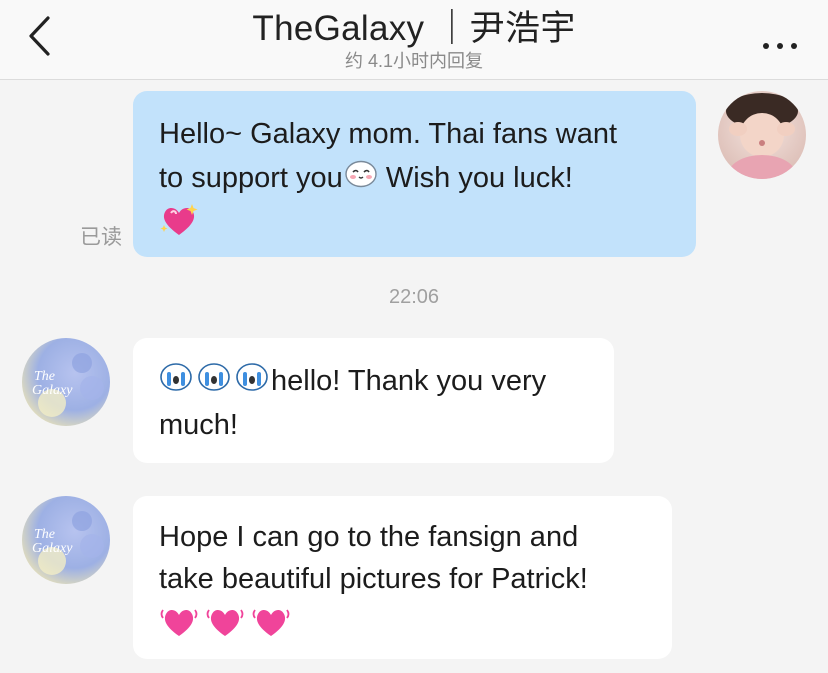 The width and height of the screenshot is (828, 673). I want to click on read-status: 已读, so click(101, 237).